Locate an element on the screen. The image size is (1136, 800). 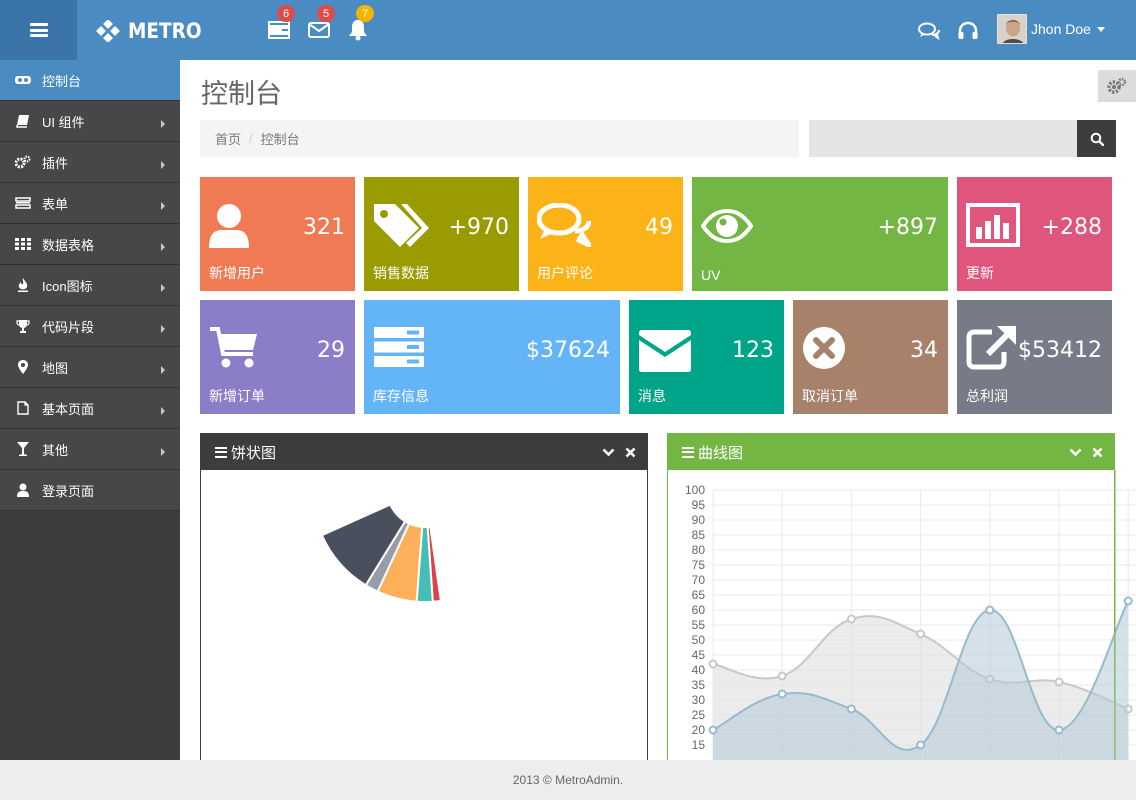
external-link-icon is located at coordinates (991, 348).